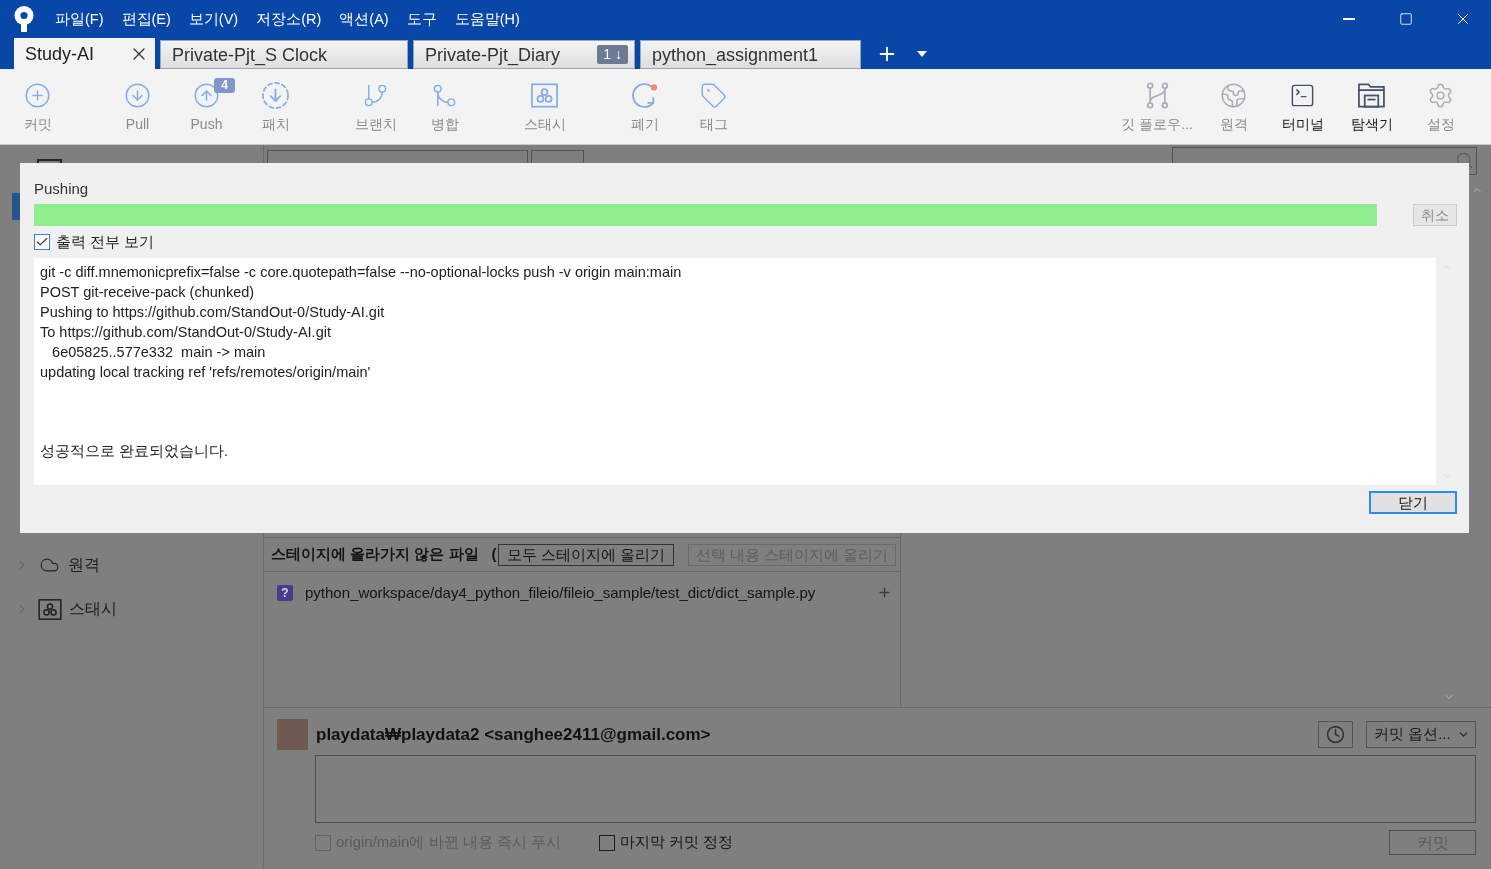  Describe the element at coordinates (585, 554) in the screenshot. I see `stage-all-button: 모두 스테이지에 올리기` at that location.